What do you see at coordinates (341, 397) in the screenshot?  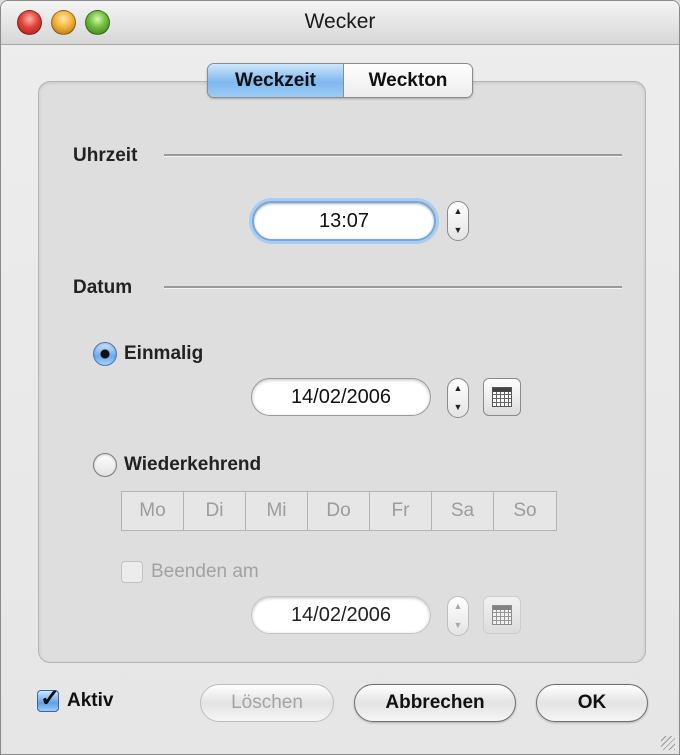 I see `once-date-input: 14/02/2006` at bounding box center [341, 397].